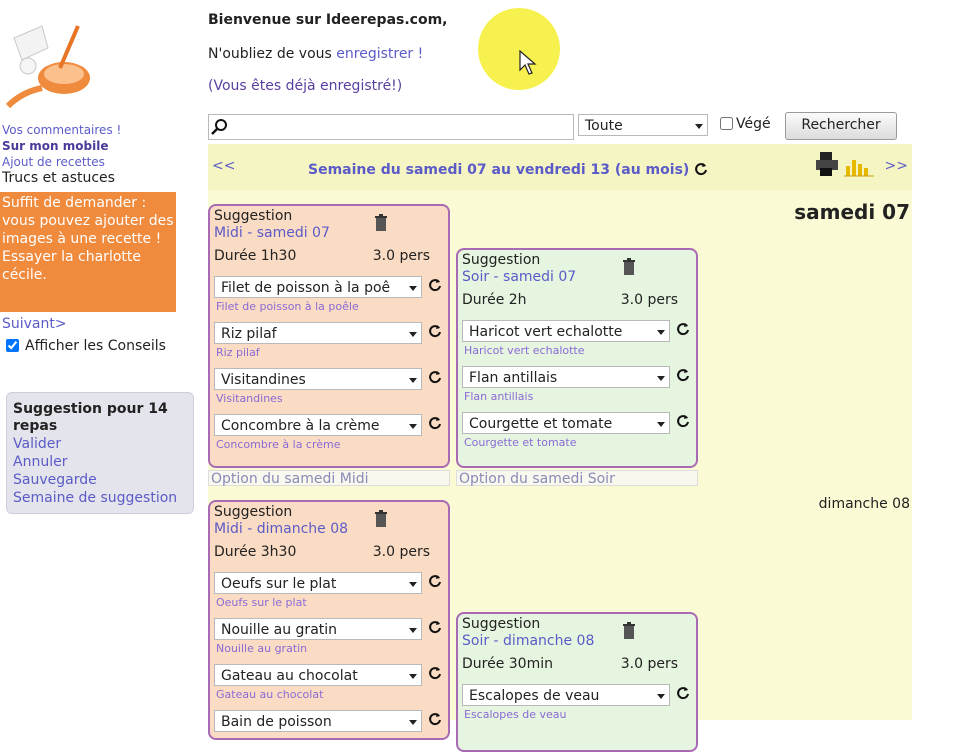 This screenshot has width=960, height=752. Describe the element at coordinates (520, 442) in the screenshot. I see `dish-link: Courgette et tomate` at that location.